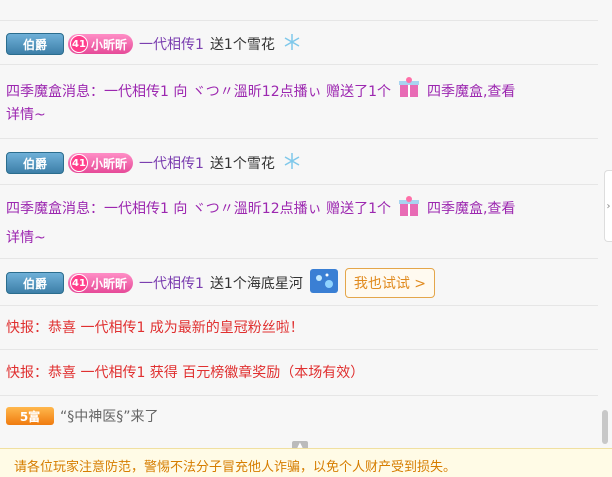 The image size is (612, 477). I want to click on chat-message: 伯爵 41 小昕昕 一代相传1 送1个海底星河 我也试试 >, so click(297, 283).